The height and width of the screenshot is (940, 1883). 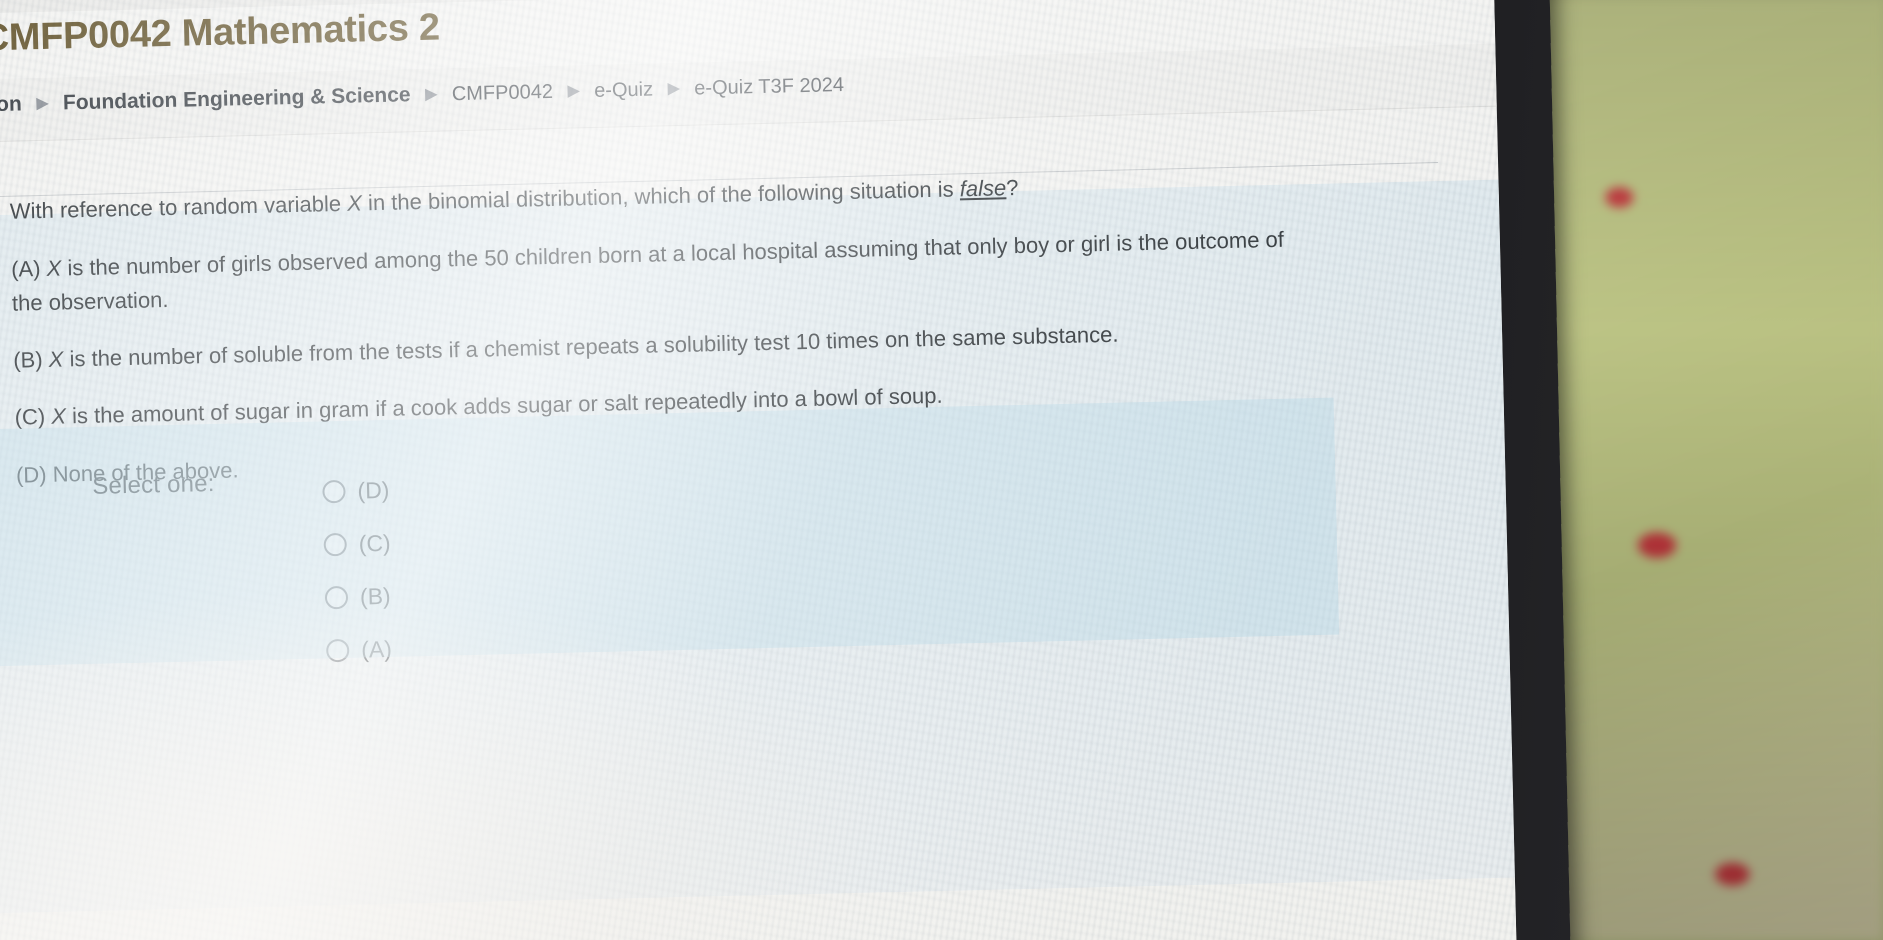 What do you see at coordinates (178, 207) in the screenshot?
I see `stem-part-1: With reference to random variable` at bounding box center [178, 207].